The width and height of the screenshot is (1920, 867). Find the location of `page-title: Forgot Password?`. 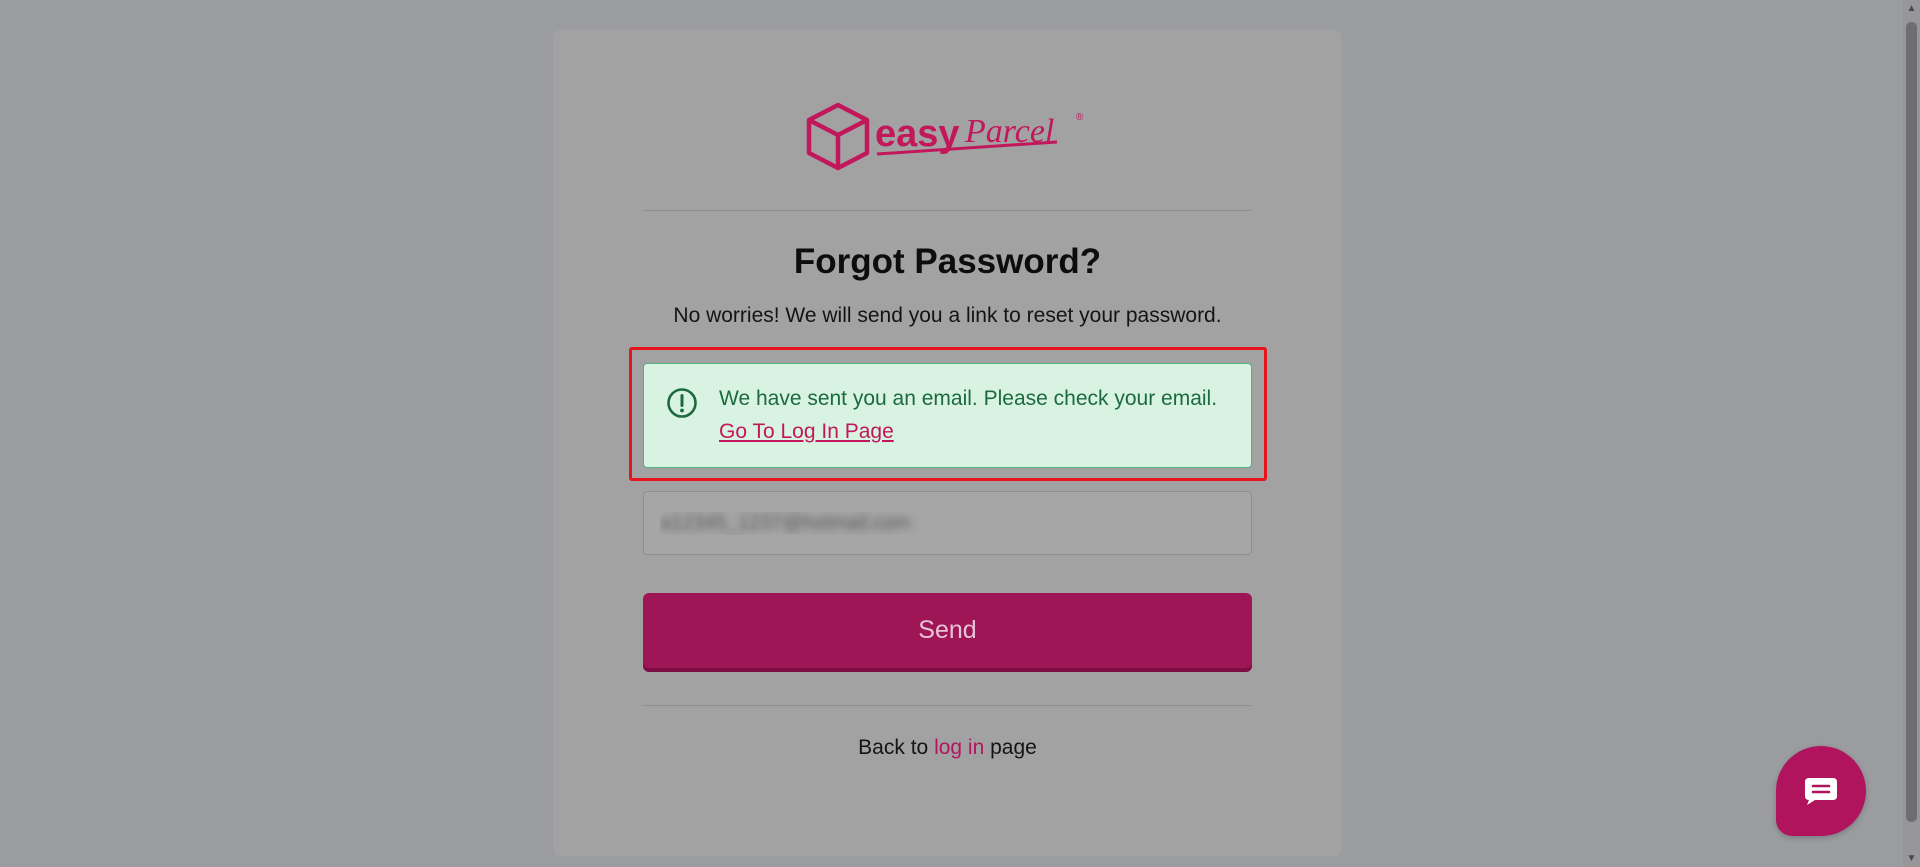

page-title: Forgot Password? is located at coordinates (947, 261).